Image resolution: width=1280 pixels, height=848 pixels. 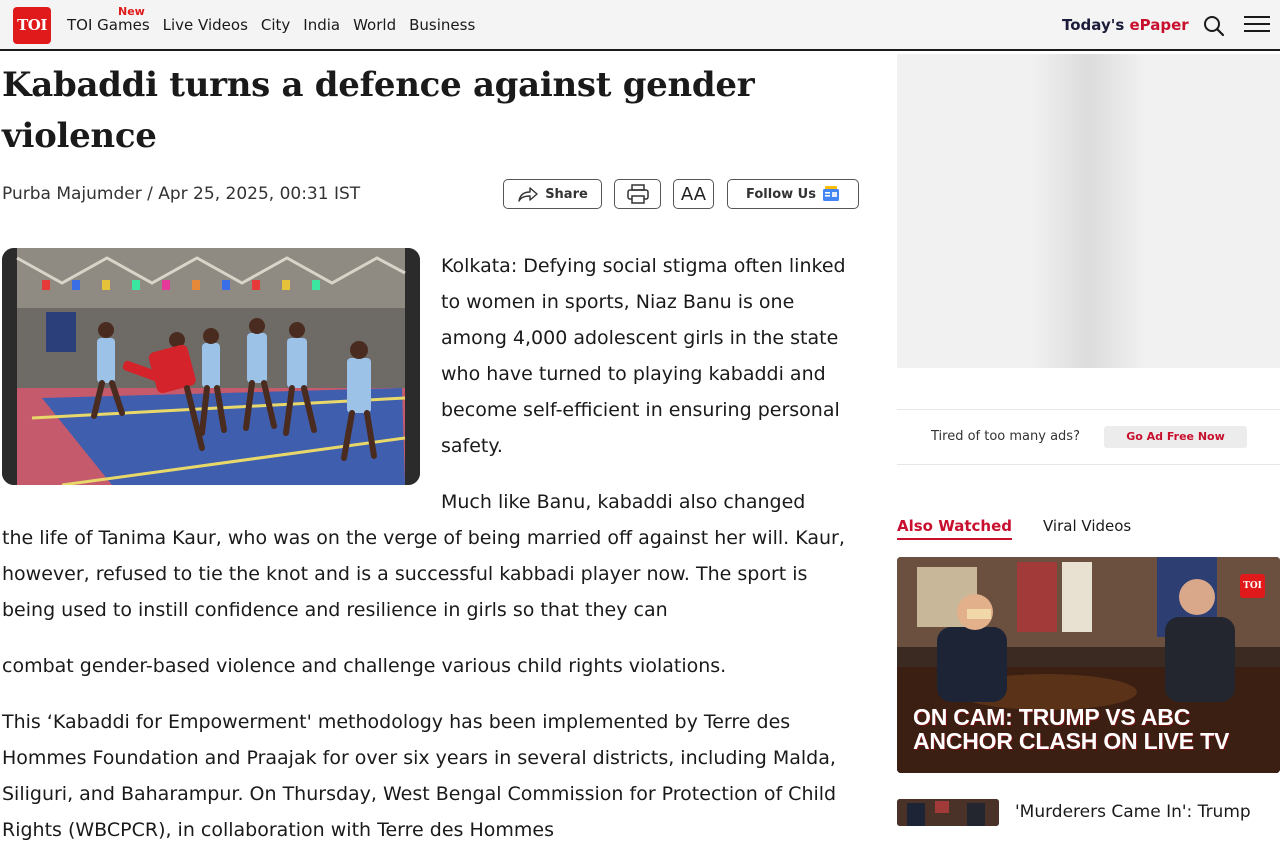 I want to click on next-video-thumbnail, so click(x=948, y=812).